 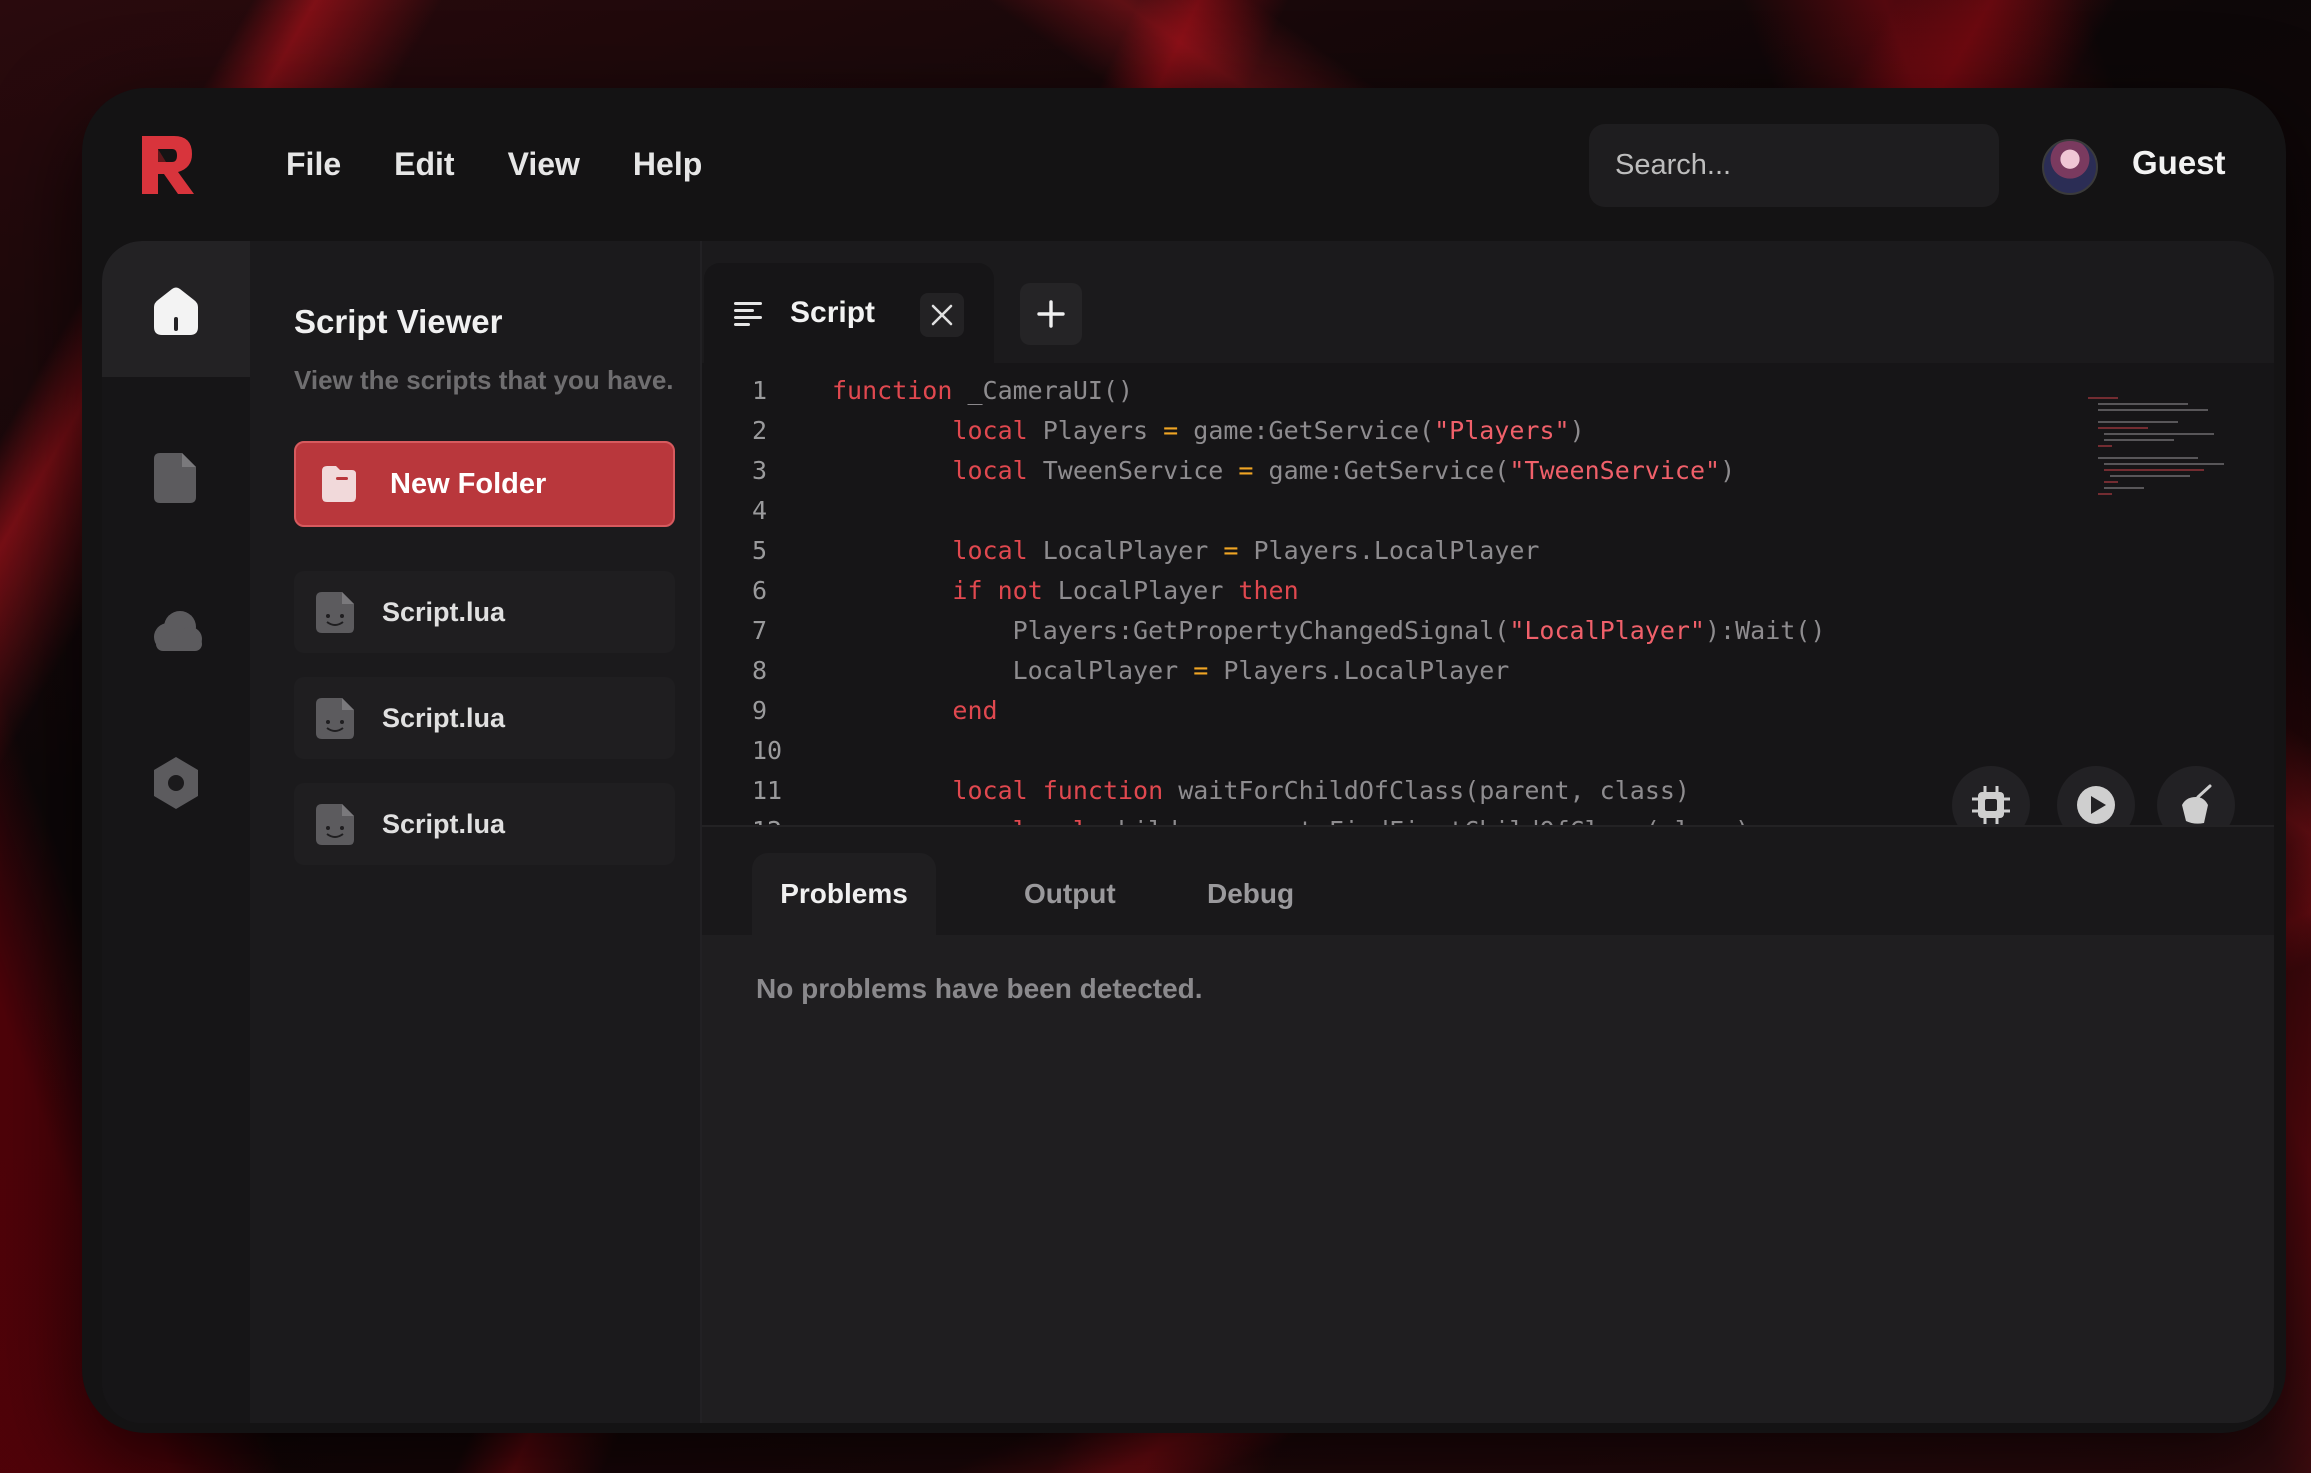 I want to click on menu-help: Help, so click(x=667, y=164).